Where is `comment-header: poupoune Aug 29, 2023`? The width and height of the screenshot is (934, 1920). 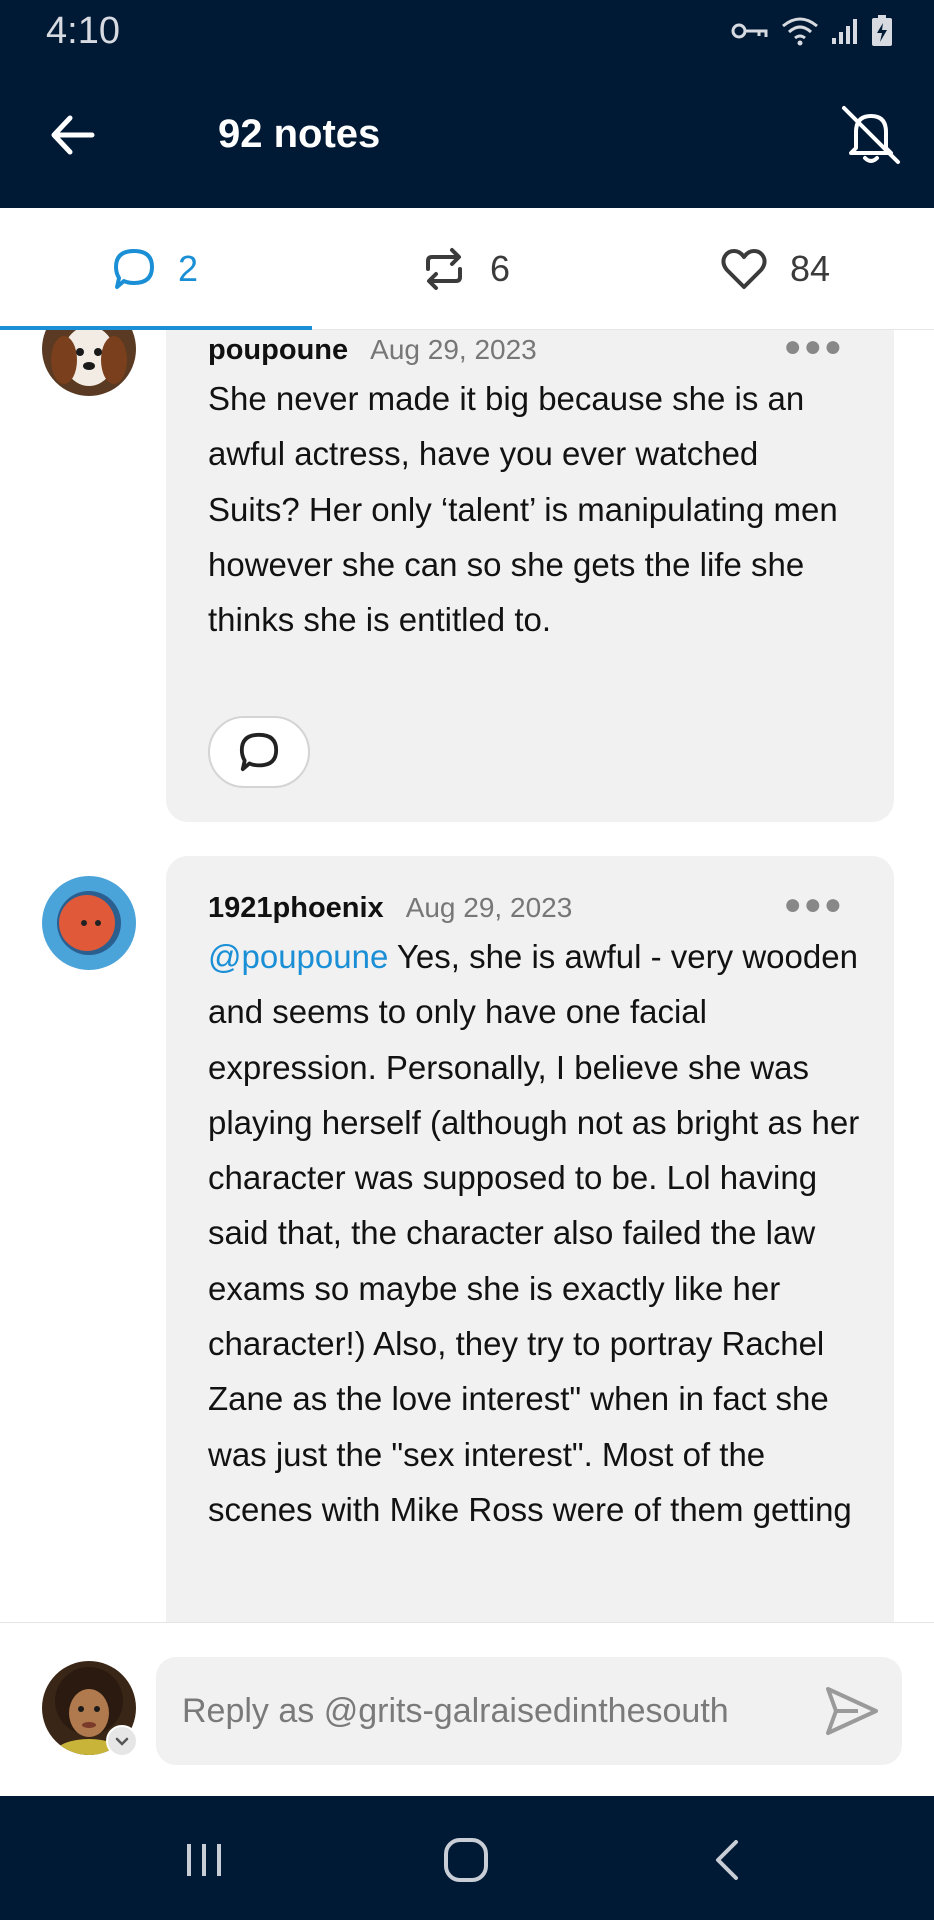
comment-header: poupoune Aug 29, 2023 is located at coordinates (372, 350).